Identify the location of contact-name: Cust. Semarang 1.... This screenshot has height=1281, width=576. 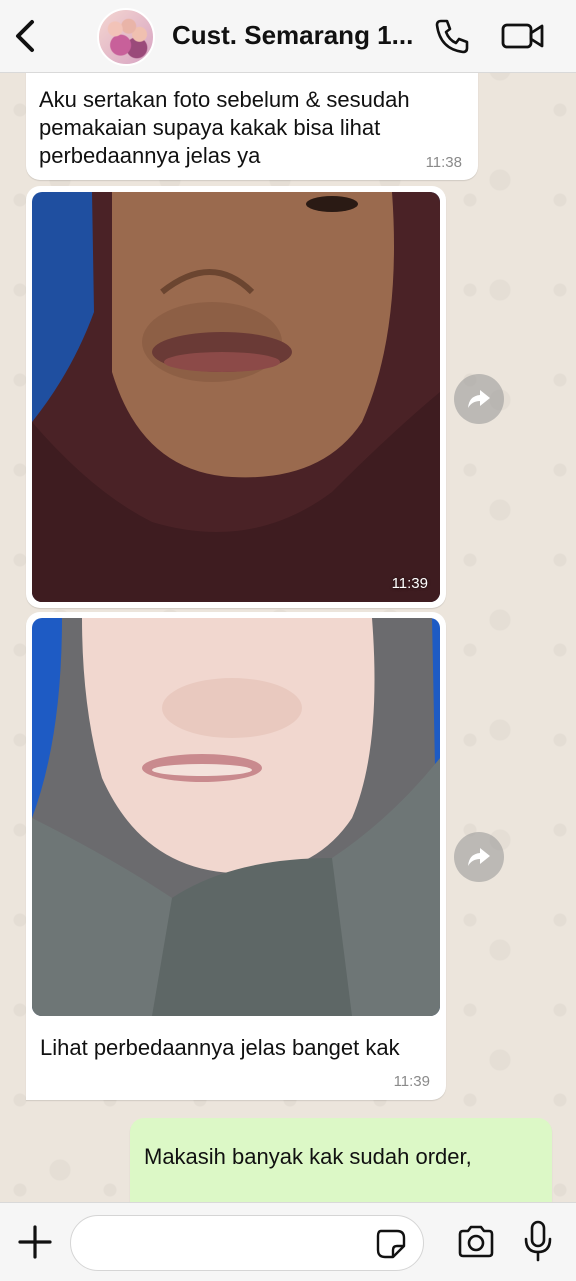
(292, 35).